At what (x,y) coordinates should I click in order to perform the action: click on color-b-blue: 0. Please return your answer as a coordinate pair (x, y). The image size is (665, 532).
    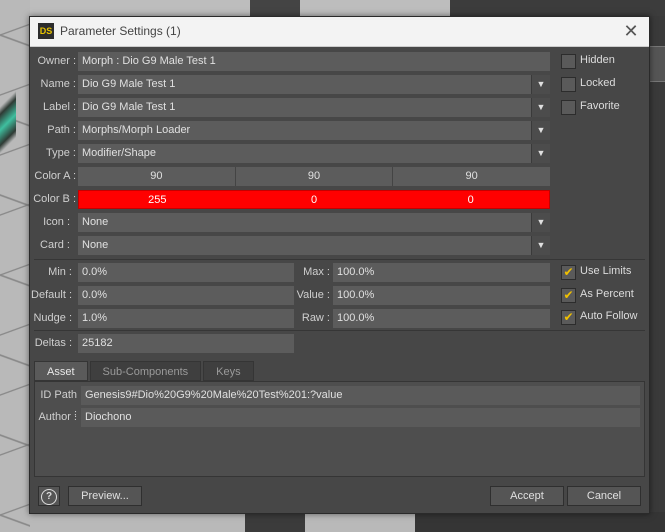
    Looking at the image, I should click on (470, 199).